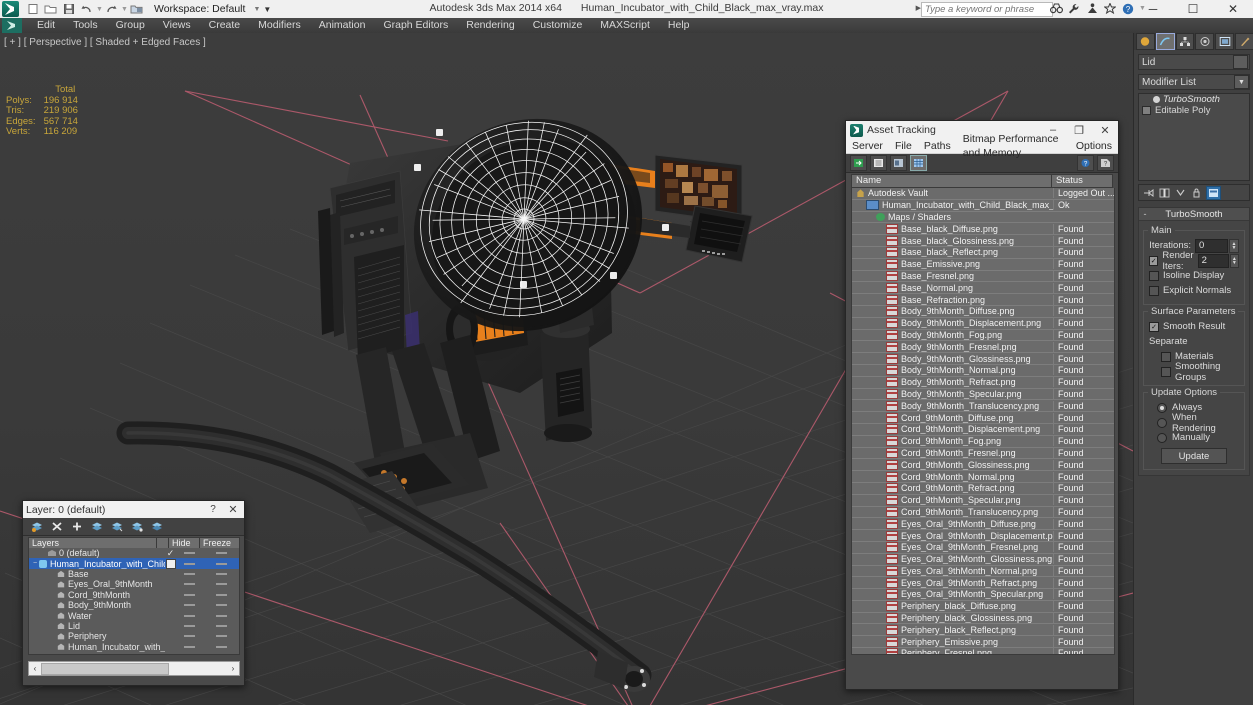 This screenshot has height=705, width=1253. Describe the element at coordinates (1154, 260) in the screenshot. I see `render-iters-checkbox: ✓` at that location.